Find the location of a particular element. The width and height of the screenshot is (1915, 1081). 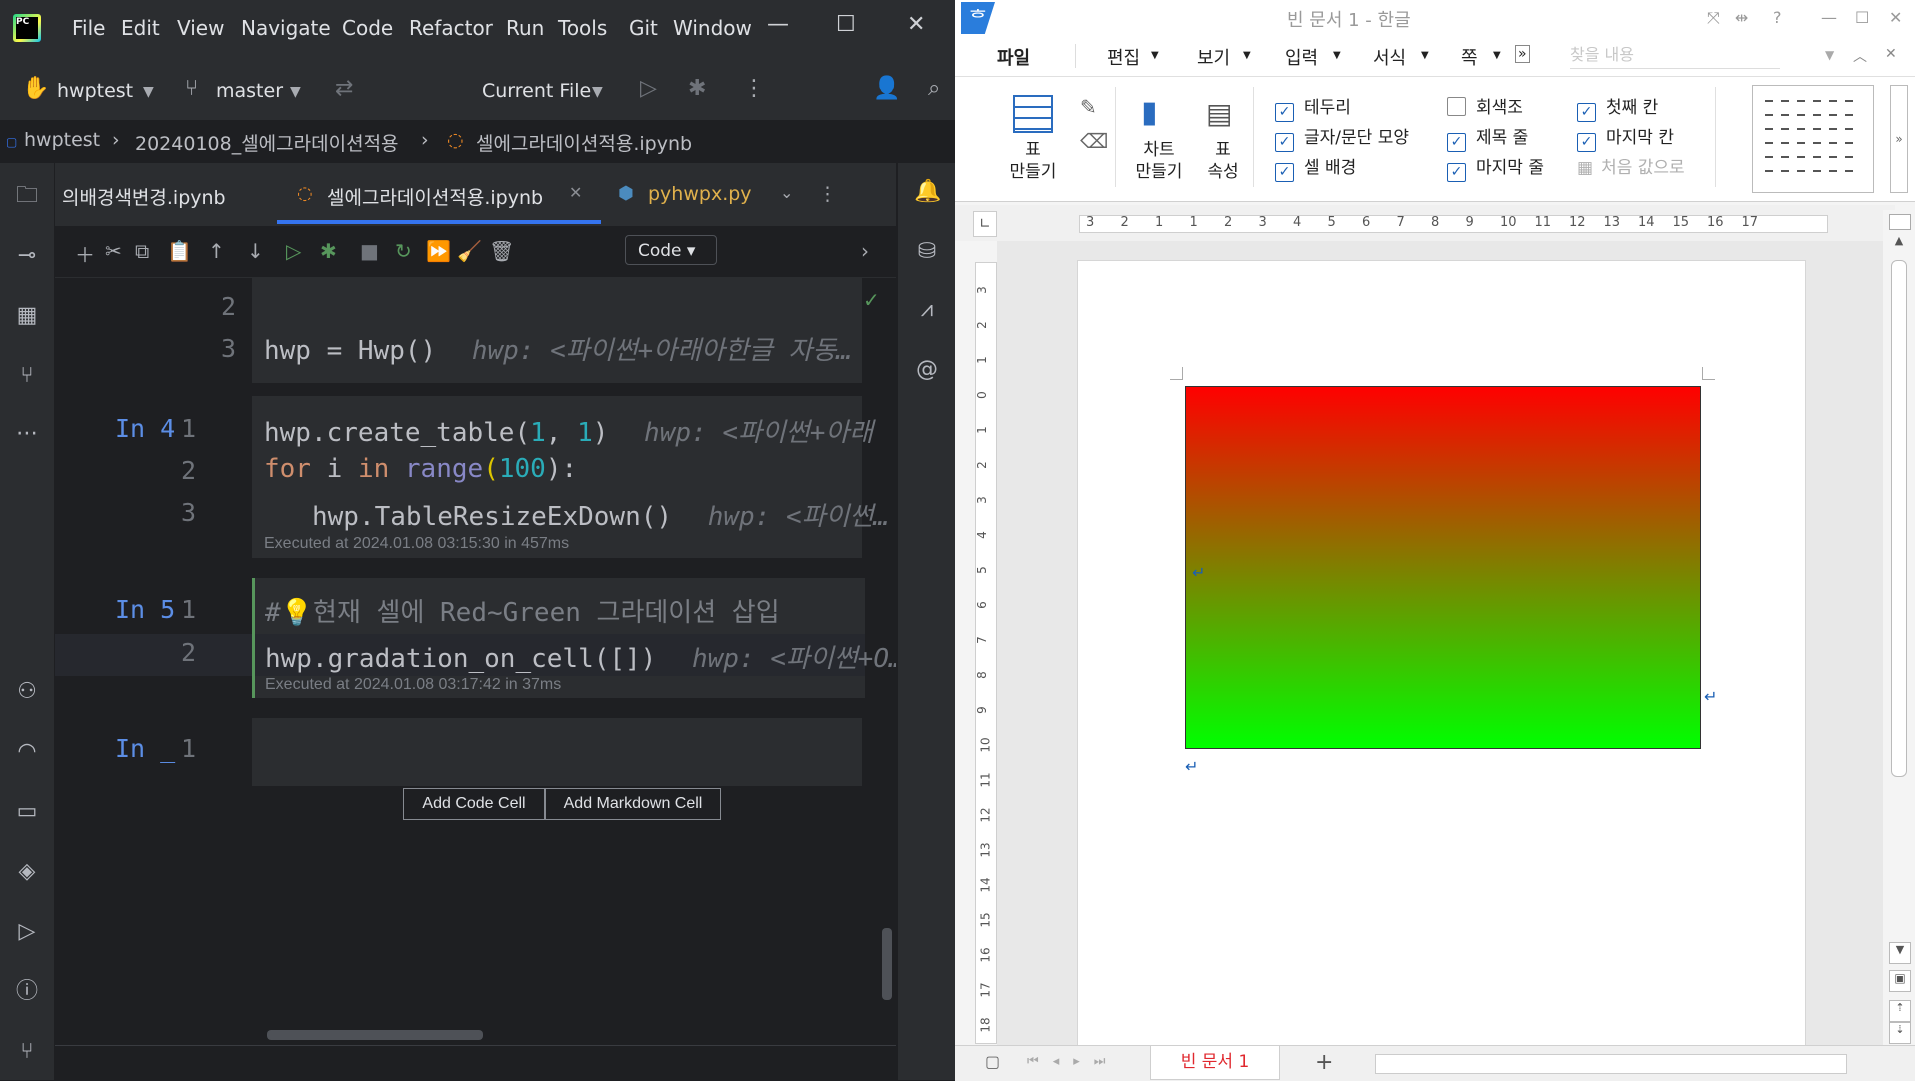

menu-view: 보기 is located at coordinates (1213, 57).